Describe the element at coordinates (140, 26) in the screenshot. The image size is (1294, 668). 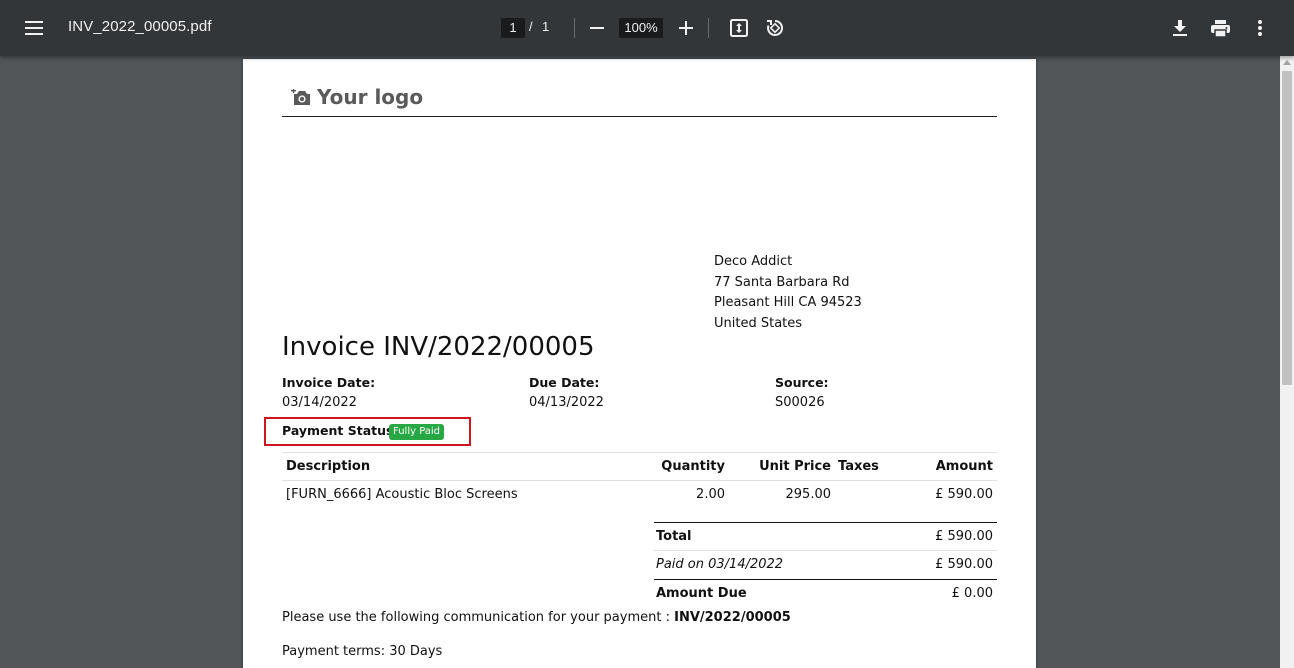
I see `document-title: INV_2022_00005.pdf` at that location.